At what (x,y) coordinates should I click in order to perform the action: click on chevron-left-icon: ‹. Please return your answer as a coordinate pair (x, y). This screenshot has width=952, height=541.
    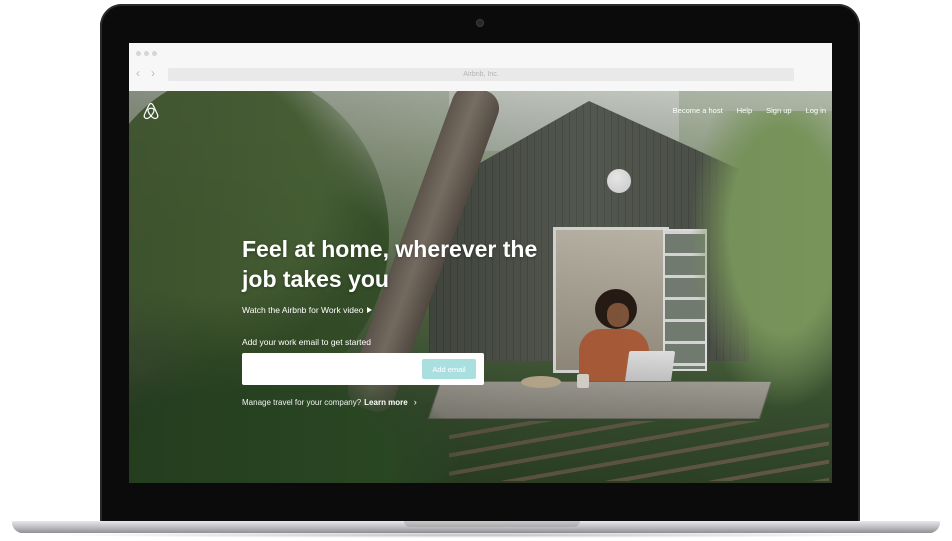
    Looking at the image, I should click on (138, 73).